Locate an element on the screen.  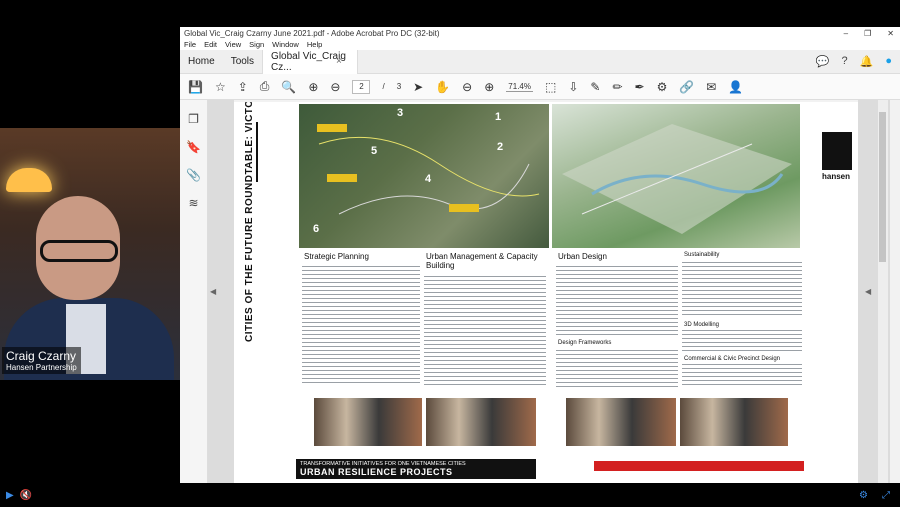
upload-icon: ⇪ is located at coordinates (243, 87).